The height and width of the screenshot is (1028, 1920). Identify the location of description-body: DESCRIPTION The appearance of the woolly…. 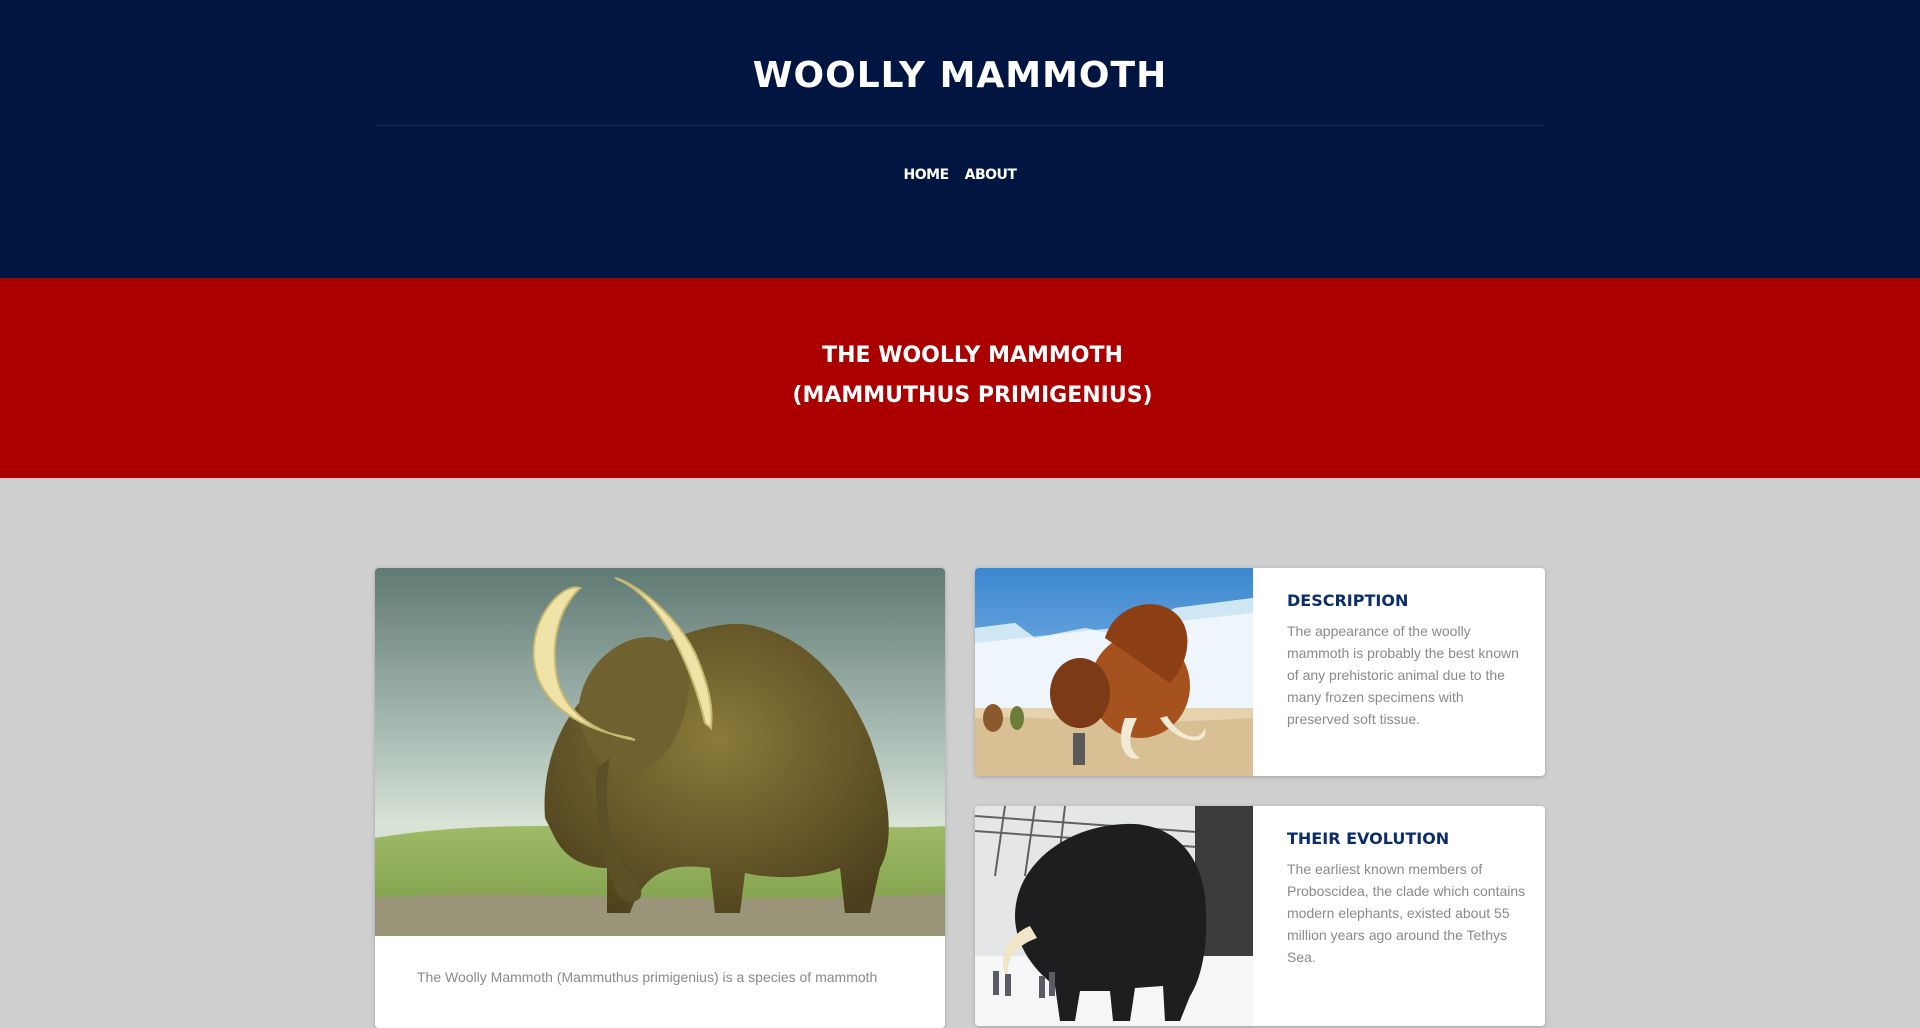
(1407, 660).